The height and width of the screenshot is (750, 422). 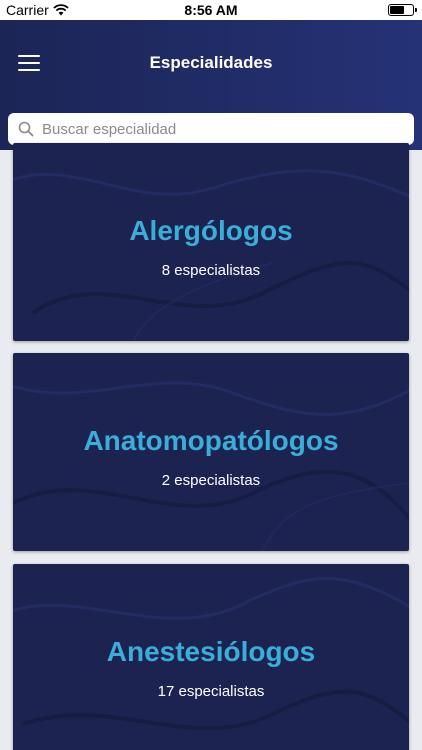 What do you see at coordinates (211, 230) in the screenshot?
I see `specialty-name: Alergólogos` at bounding box center [211, 230].